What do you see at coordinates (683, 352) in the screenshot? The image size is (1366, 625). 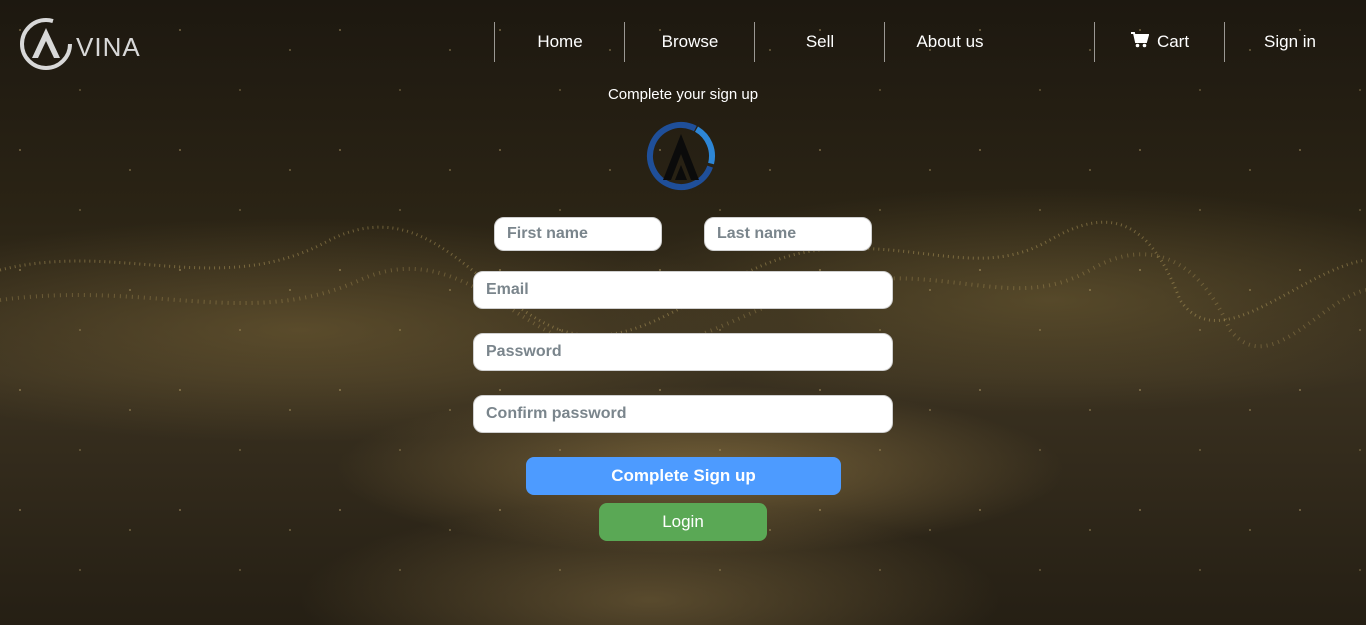 I see `password-input` at bounding box center [683, 352].